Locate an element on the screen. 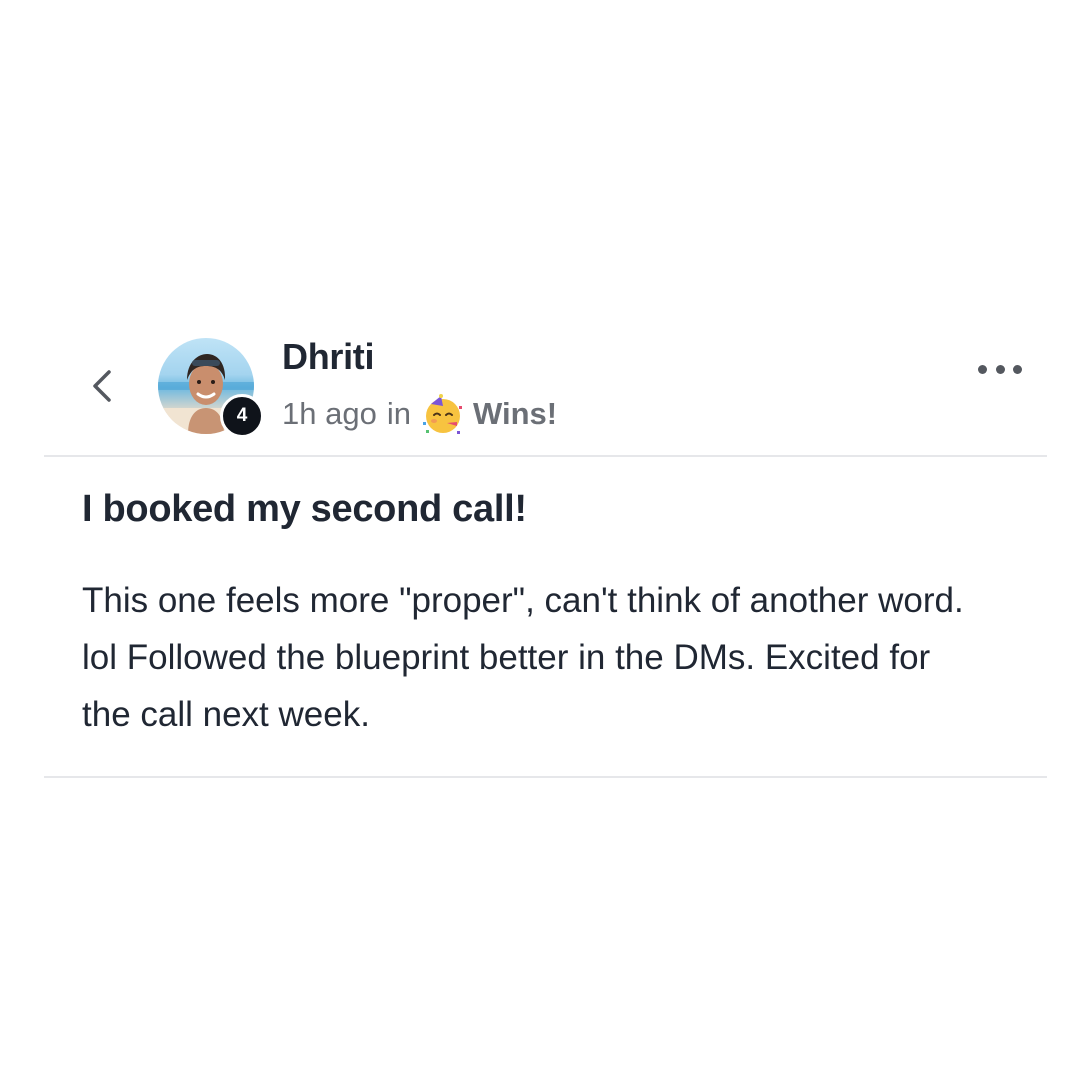 Image resolution: width=1080 pixels, height=1080 pixels. category-link: Wins! is located at coordinates (489, 414).